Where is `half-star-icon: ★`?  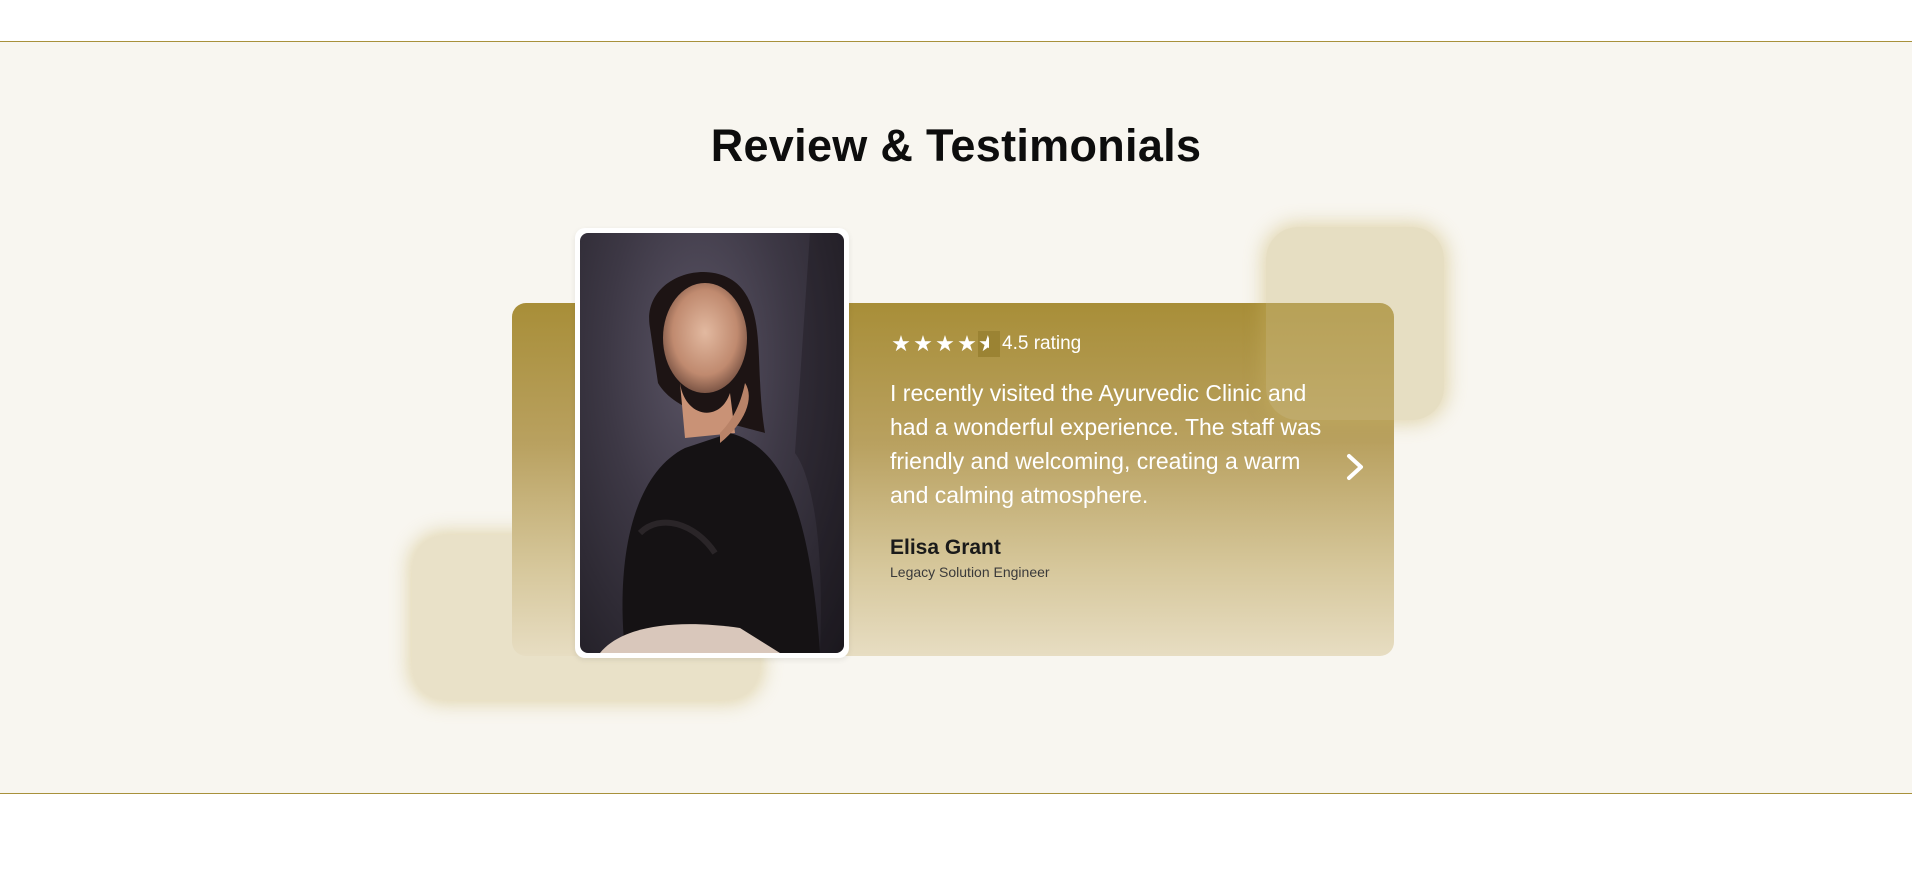
half-star-icon: ★ is located at coordinates (989, 344).